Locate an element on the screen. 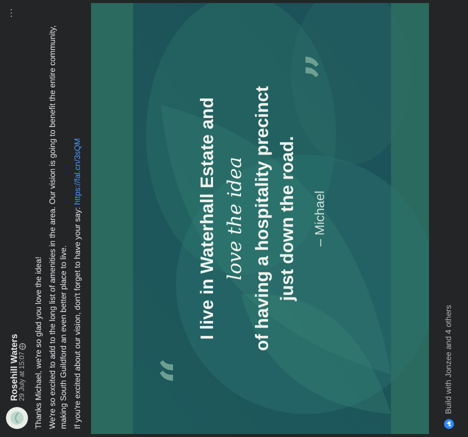 This screenshot has width=468, height=437. quote-mark: ” is located at coordinates (323, 66).